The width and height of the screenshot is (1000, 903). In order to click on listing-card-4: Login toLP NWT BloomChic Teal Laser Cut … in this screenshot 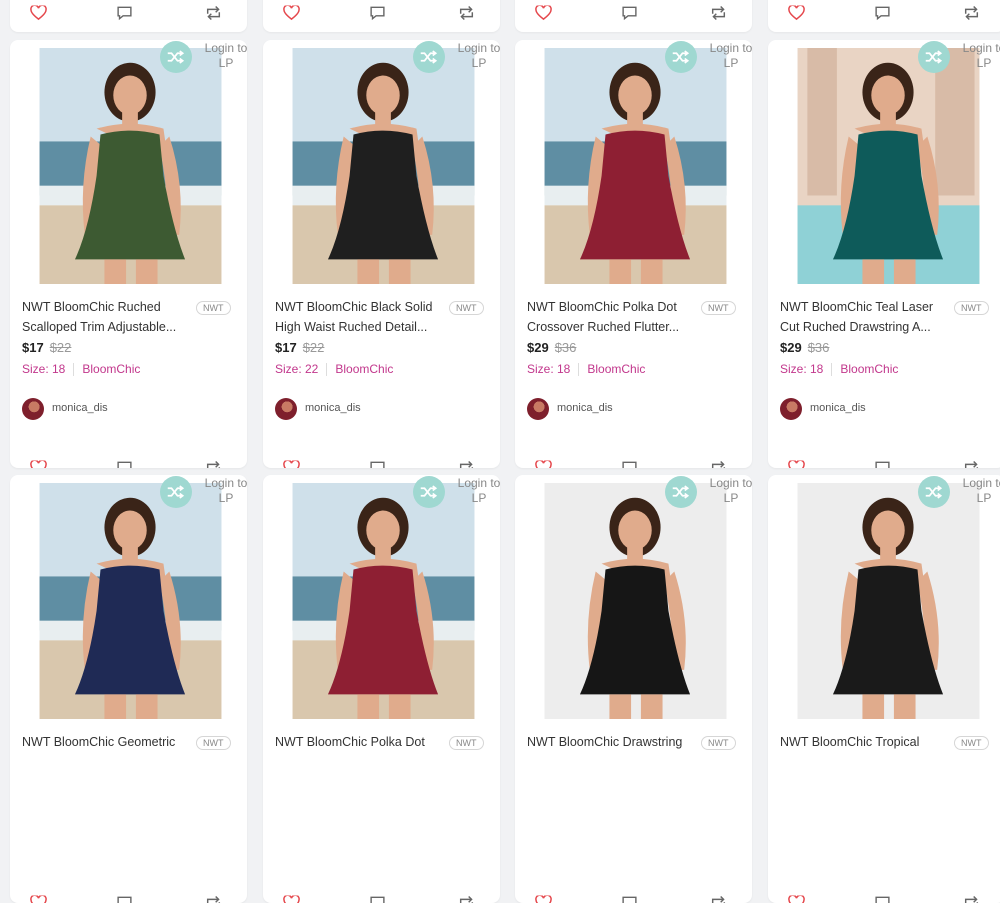, I will do `click(884, 254)`.